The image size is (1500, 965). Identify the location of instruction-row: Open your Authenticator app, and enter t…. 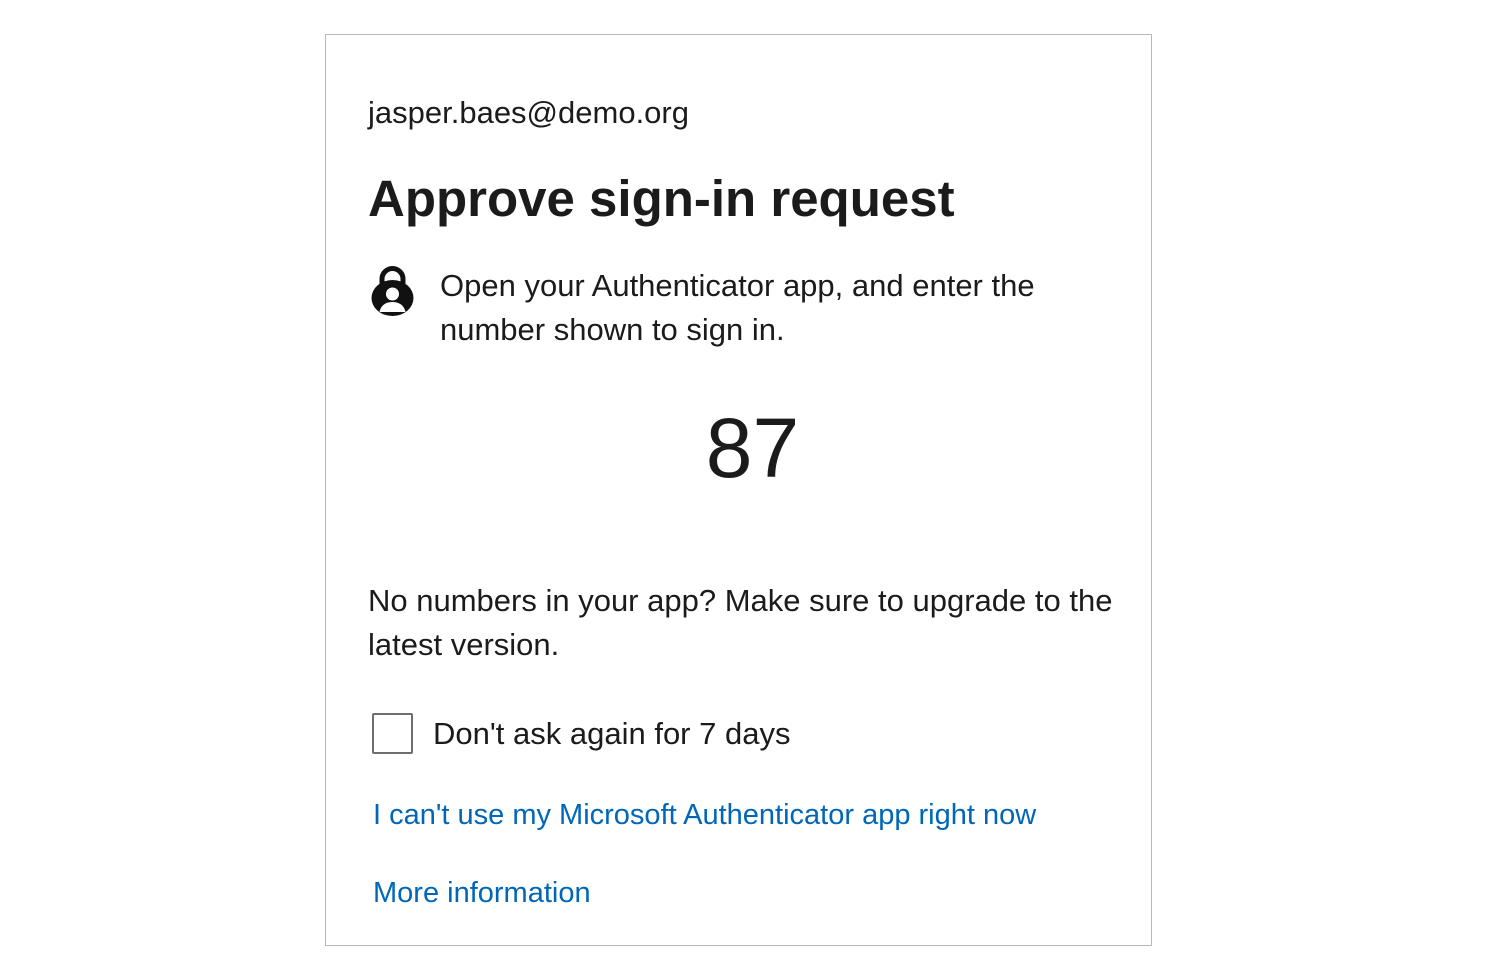
(740, 308).